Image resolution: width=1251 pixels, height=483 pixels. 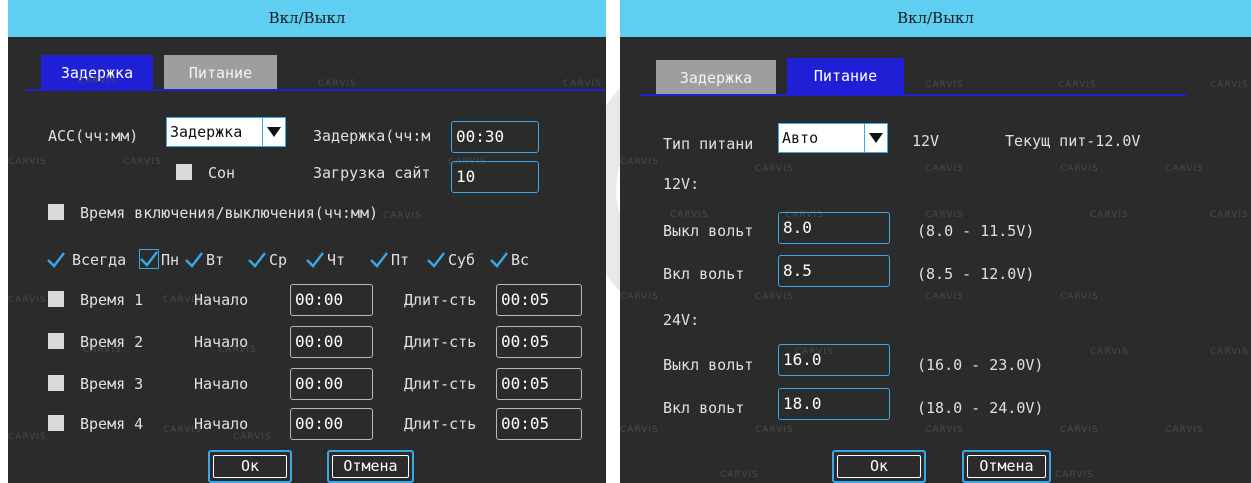 I want to click on ok-button-label: Ок, so click(x=879, y=466).